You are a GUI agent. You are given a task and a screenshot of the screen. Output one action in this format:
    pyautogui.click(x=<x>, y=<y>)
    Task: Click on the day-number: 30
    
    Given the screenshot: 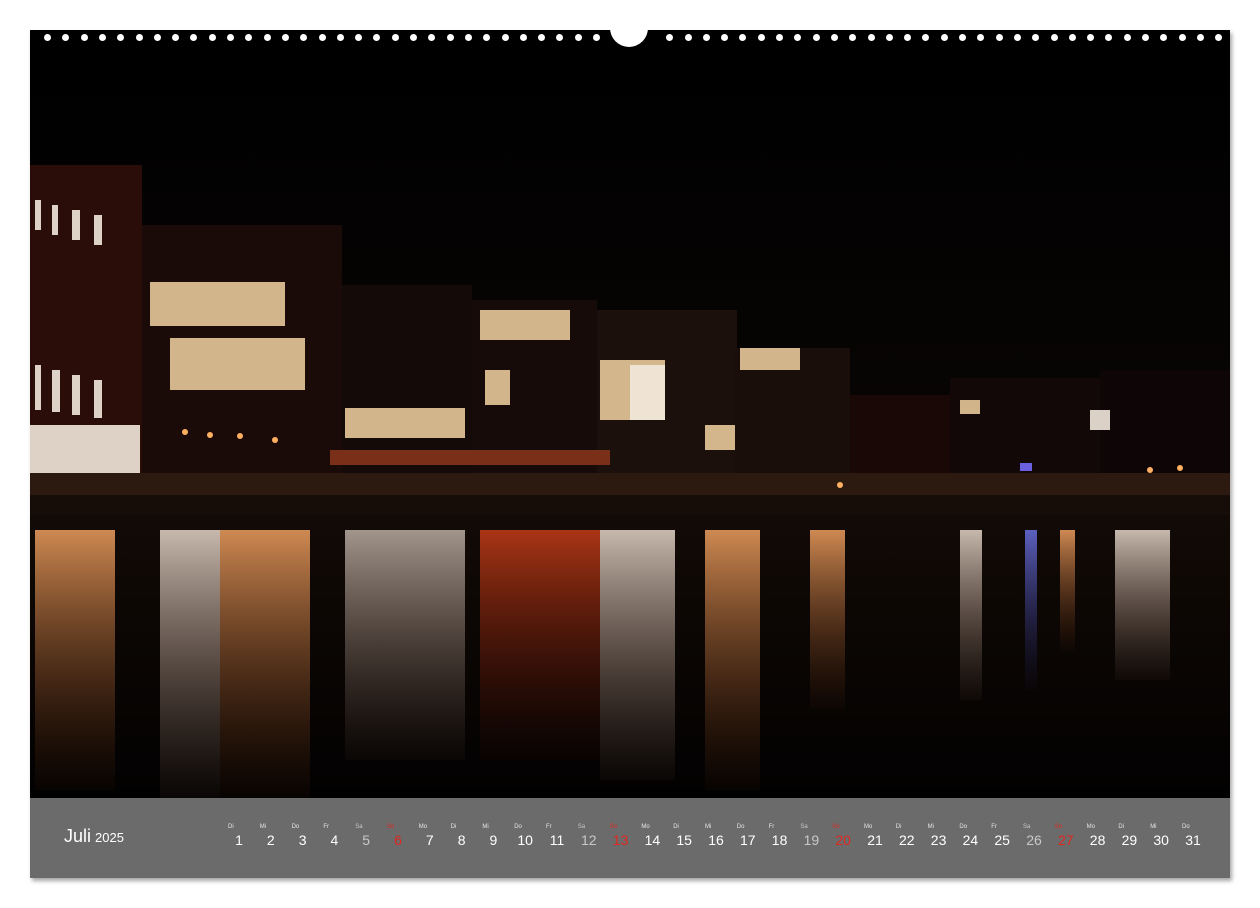 What is the action you would take?
    pyautogui.click(x=1161, y=840)
    